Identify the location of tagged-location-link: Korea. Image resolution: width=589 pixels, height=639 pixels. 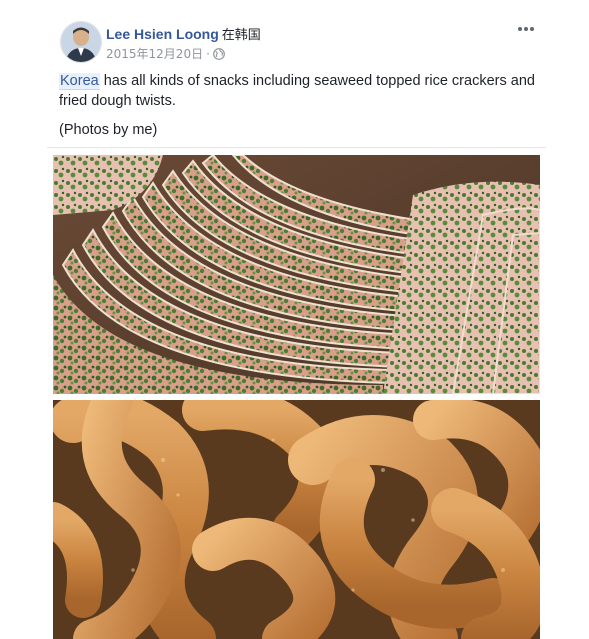
(79, 81).